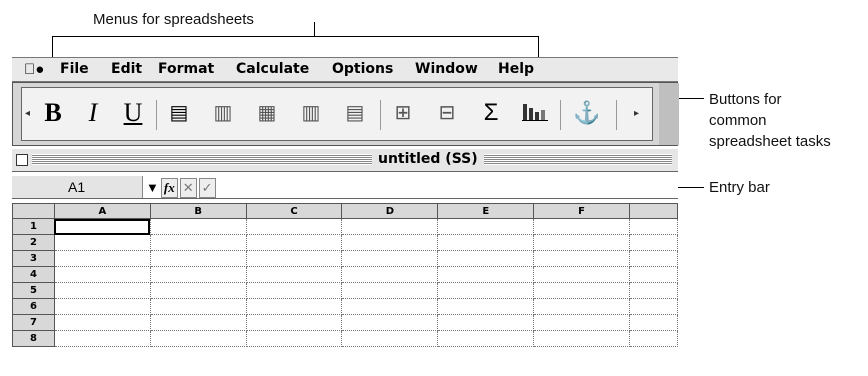 The height and width of the screenshot is (376, 868). What do you see at coordinates (133, 113) in the screenshot?
I see `underline-icon: U` at bounding box center [133, 113].